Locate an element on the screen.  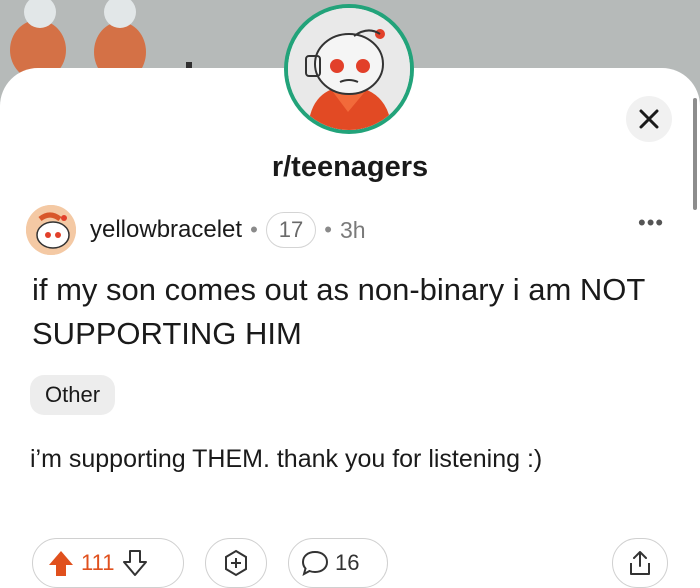
downvote-arrow-icon is located at coordinates (135, 563).